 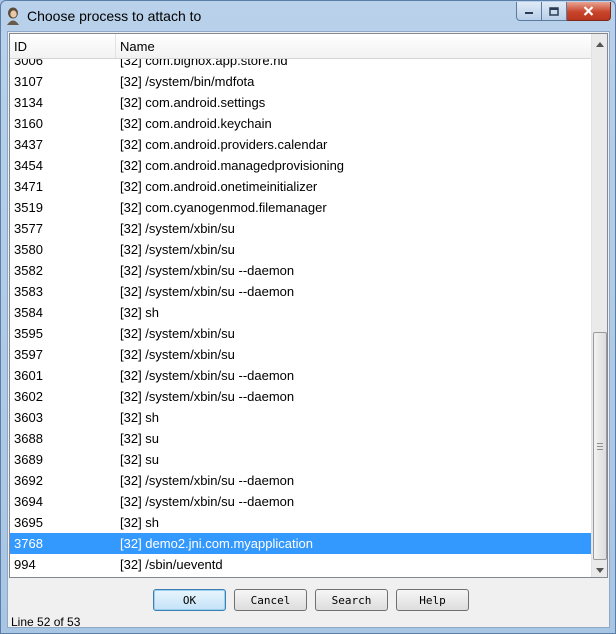 I want to click on table-row: 3692 [32] /system/xbin/su --daemon, so click(x=300, y=480).